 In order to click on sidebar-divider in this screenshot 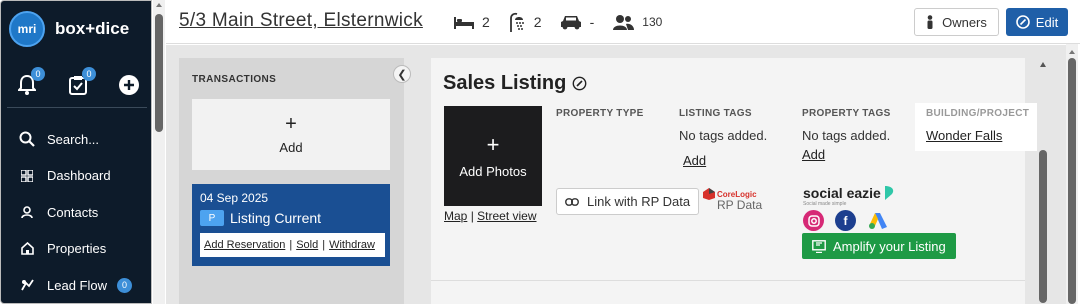, I will do `click(77, 107)`.